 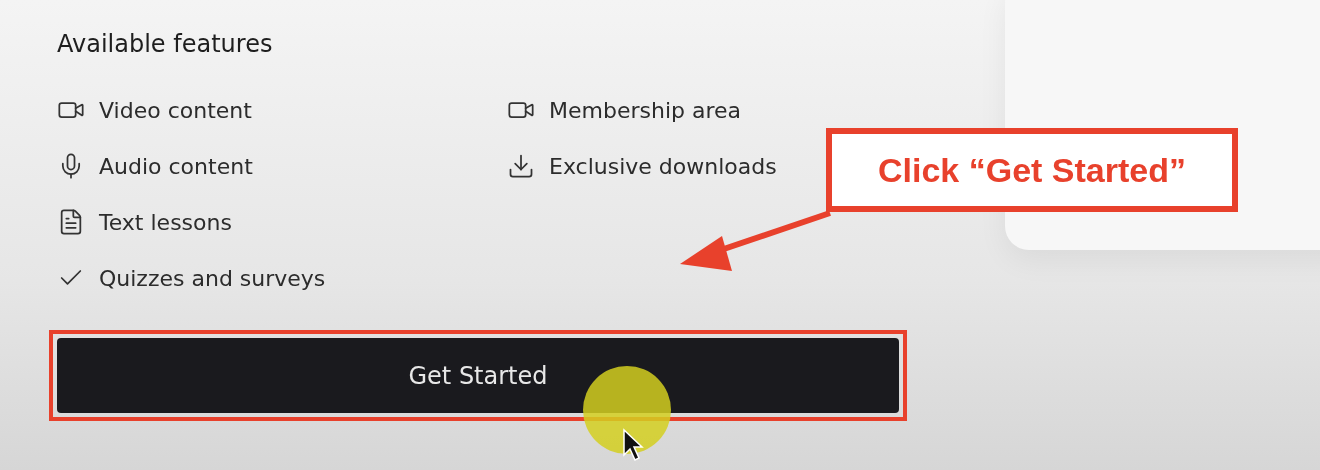 What do you see at coordinates (176, 166) in the screenshot?
I see `feature-label: Audio content` at bounding box center [176, 166].